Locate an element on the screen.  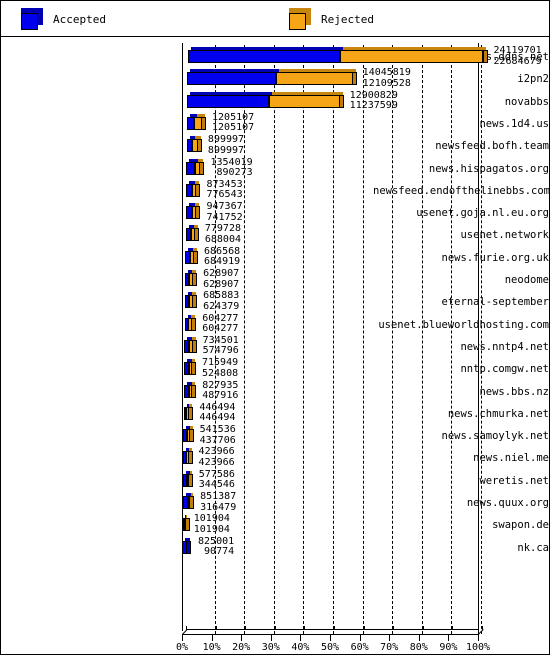
x-tick-back-30pct is located at coordinates (275, 628).